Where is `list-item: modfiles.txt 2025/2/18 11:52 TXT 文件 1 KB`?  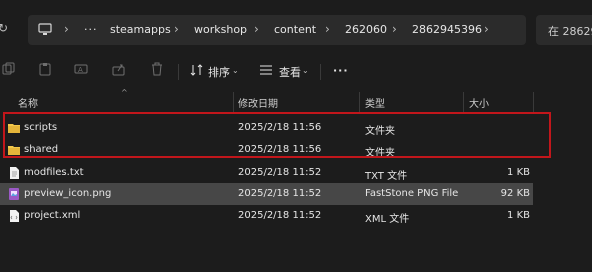 list-item: modfiles.txt 2025/2/18 11:52 TXT 文件 1 KB is located at coordinates (266, 173).